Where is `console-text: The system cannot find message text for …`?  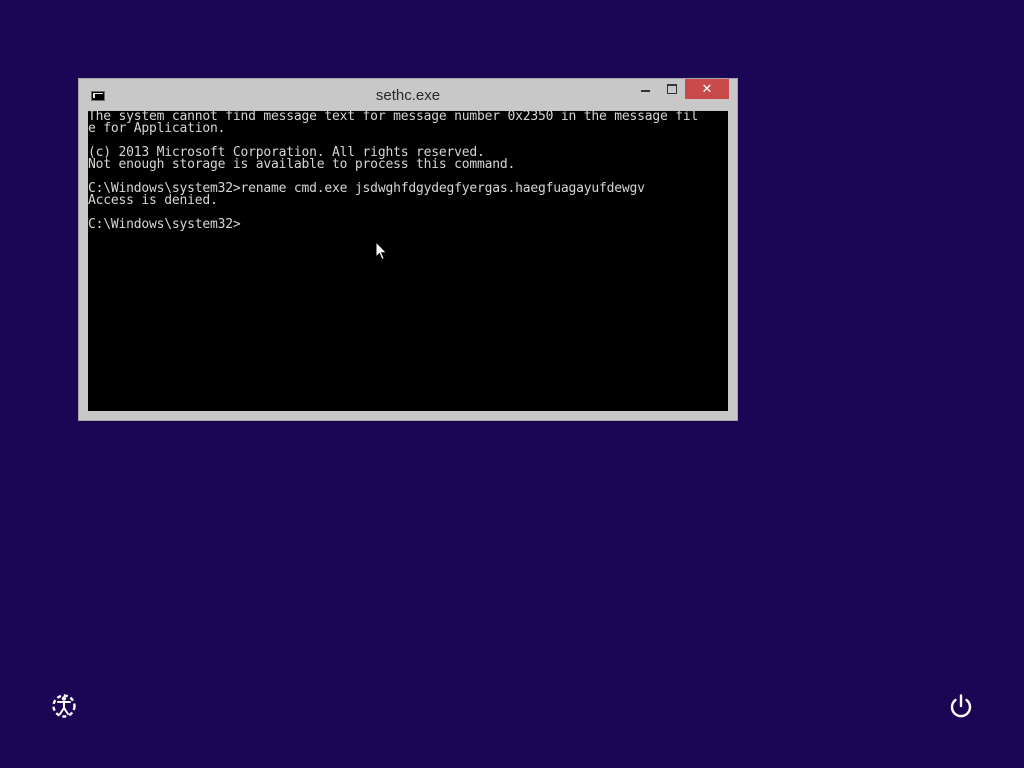 console-text: The system cannot find message text for … is located at coordinates (408, 171).